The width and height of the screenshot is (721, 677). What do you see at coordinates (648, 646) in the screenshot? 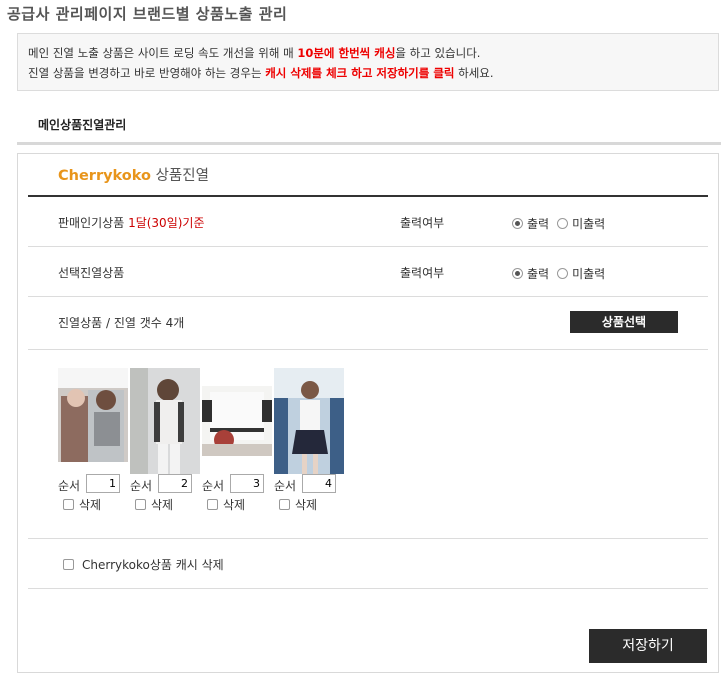
I see `save-button: 저장하기` at bounding box center [648, 646].